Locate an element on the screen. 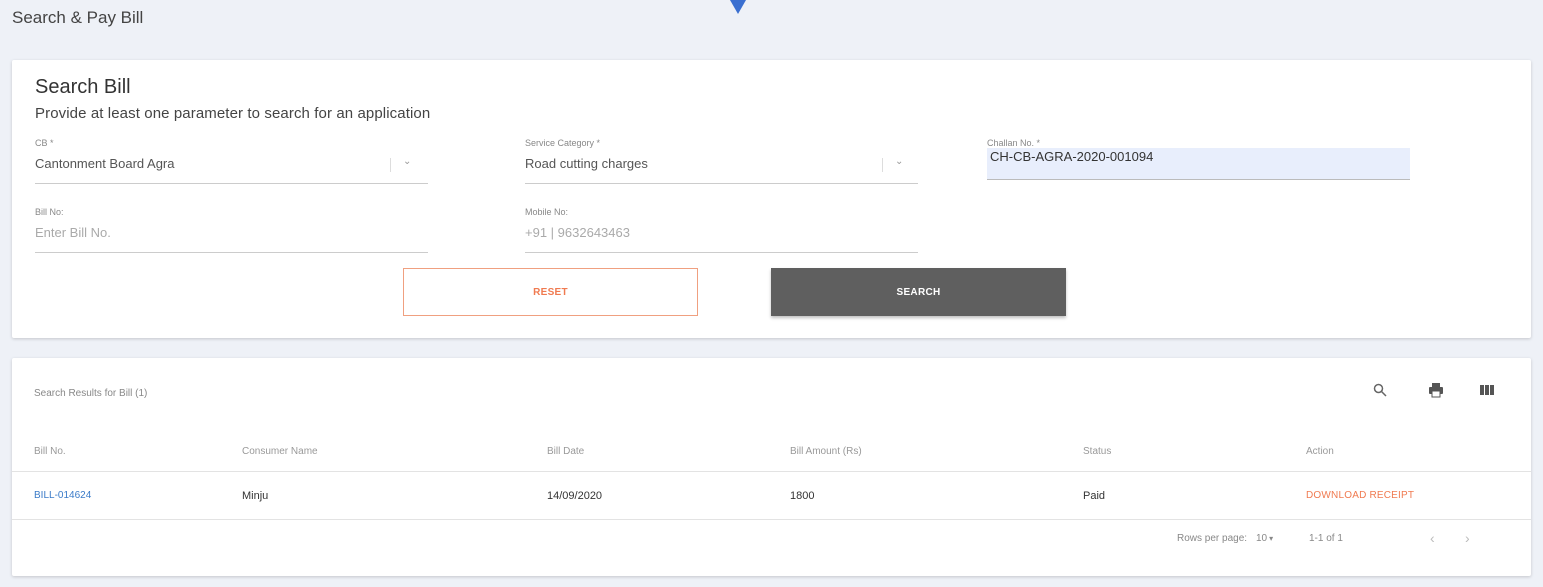 The width and height of the screenshot is (1543, 587). column-header-bill-amount: Bill Amount (Rs) is located at coordinates (826, 451).